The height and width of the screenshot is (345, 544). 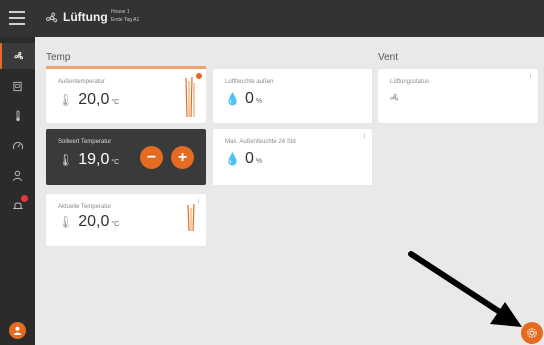 I want to click on gear-icon, so click(x=532, y=333).